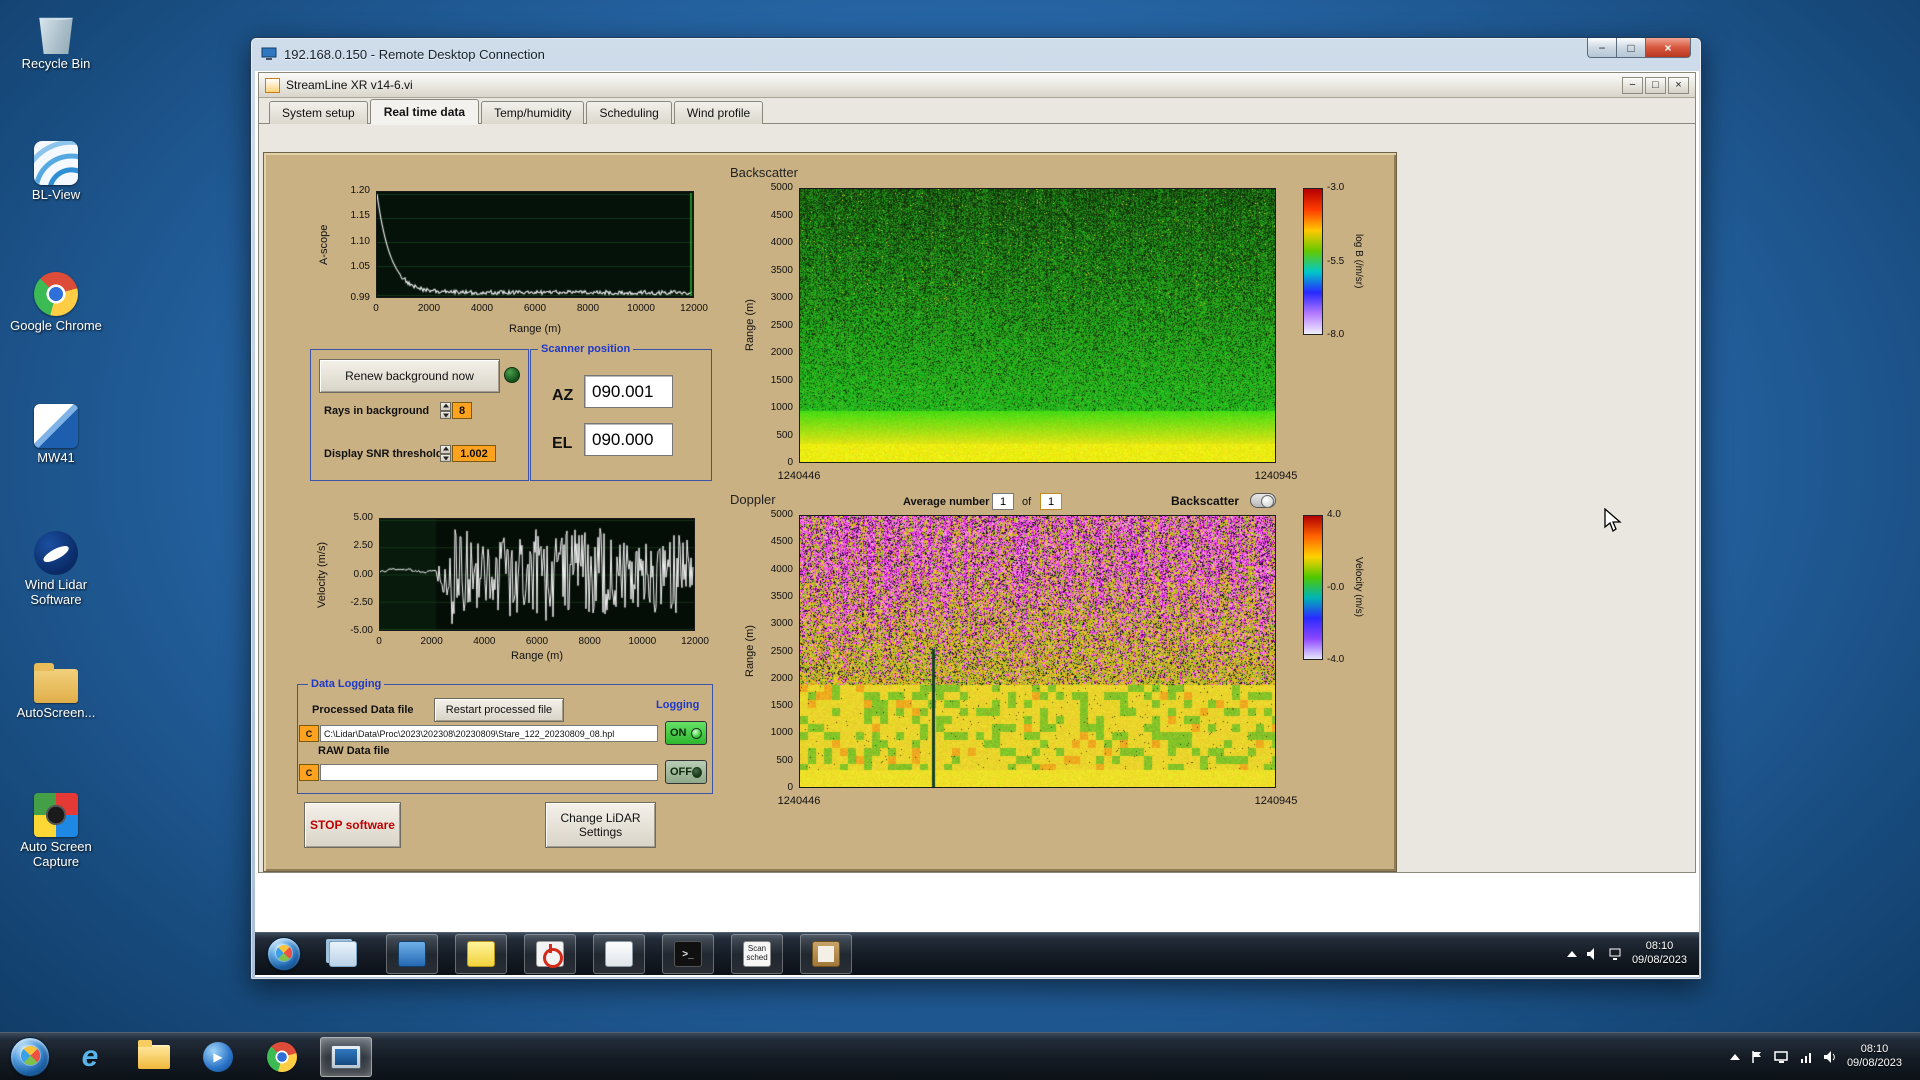  I want to click on remote-network-icon, so click(1616, 954).